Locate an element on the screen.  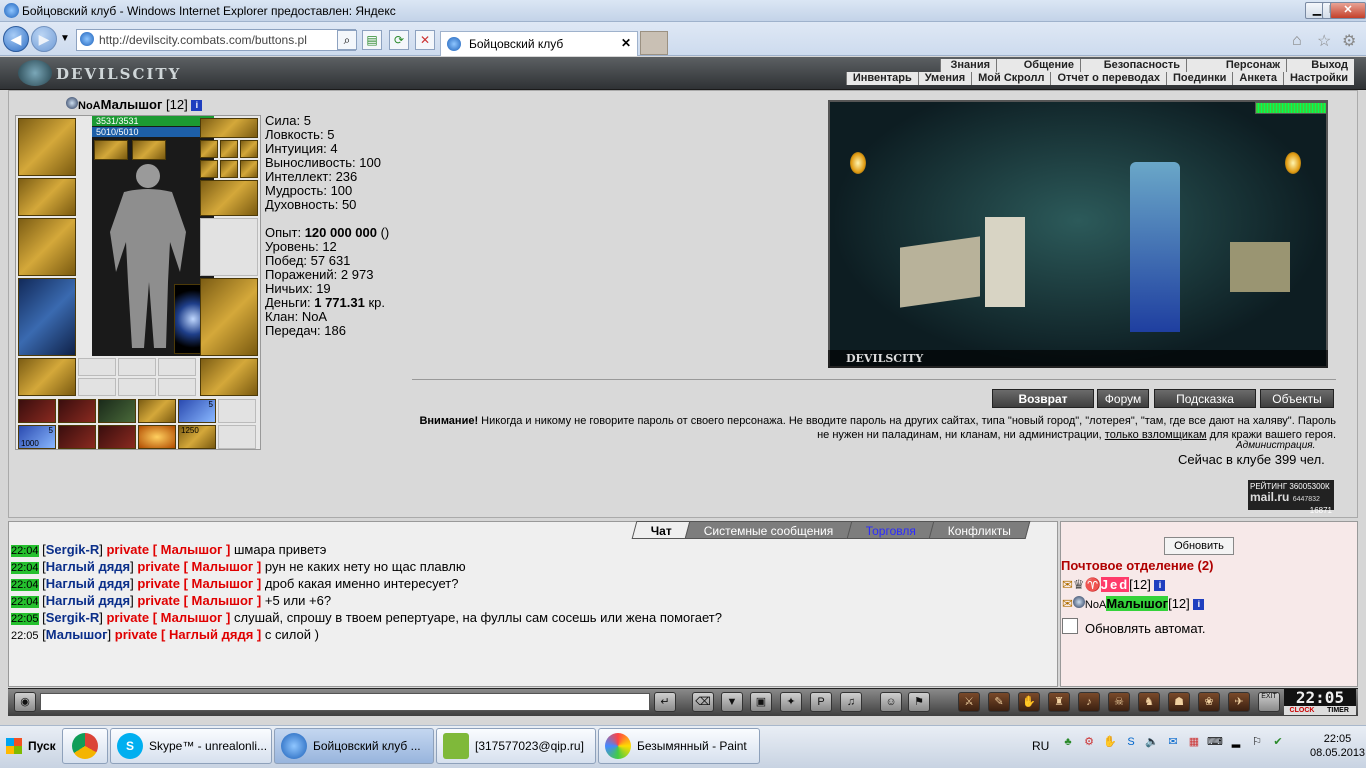
mailru-rating-counter: РЕЙТИНГ 36005300К mail.ru 6447832 16871 is located at coordinates (1291, 497).